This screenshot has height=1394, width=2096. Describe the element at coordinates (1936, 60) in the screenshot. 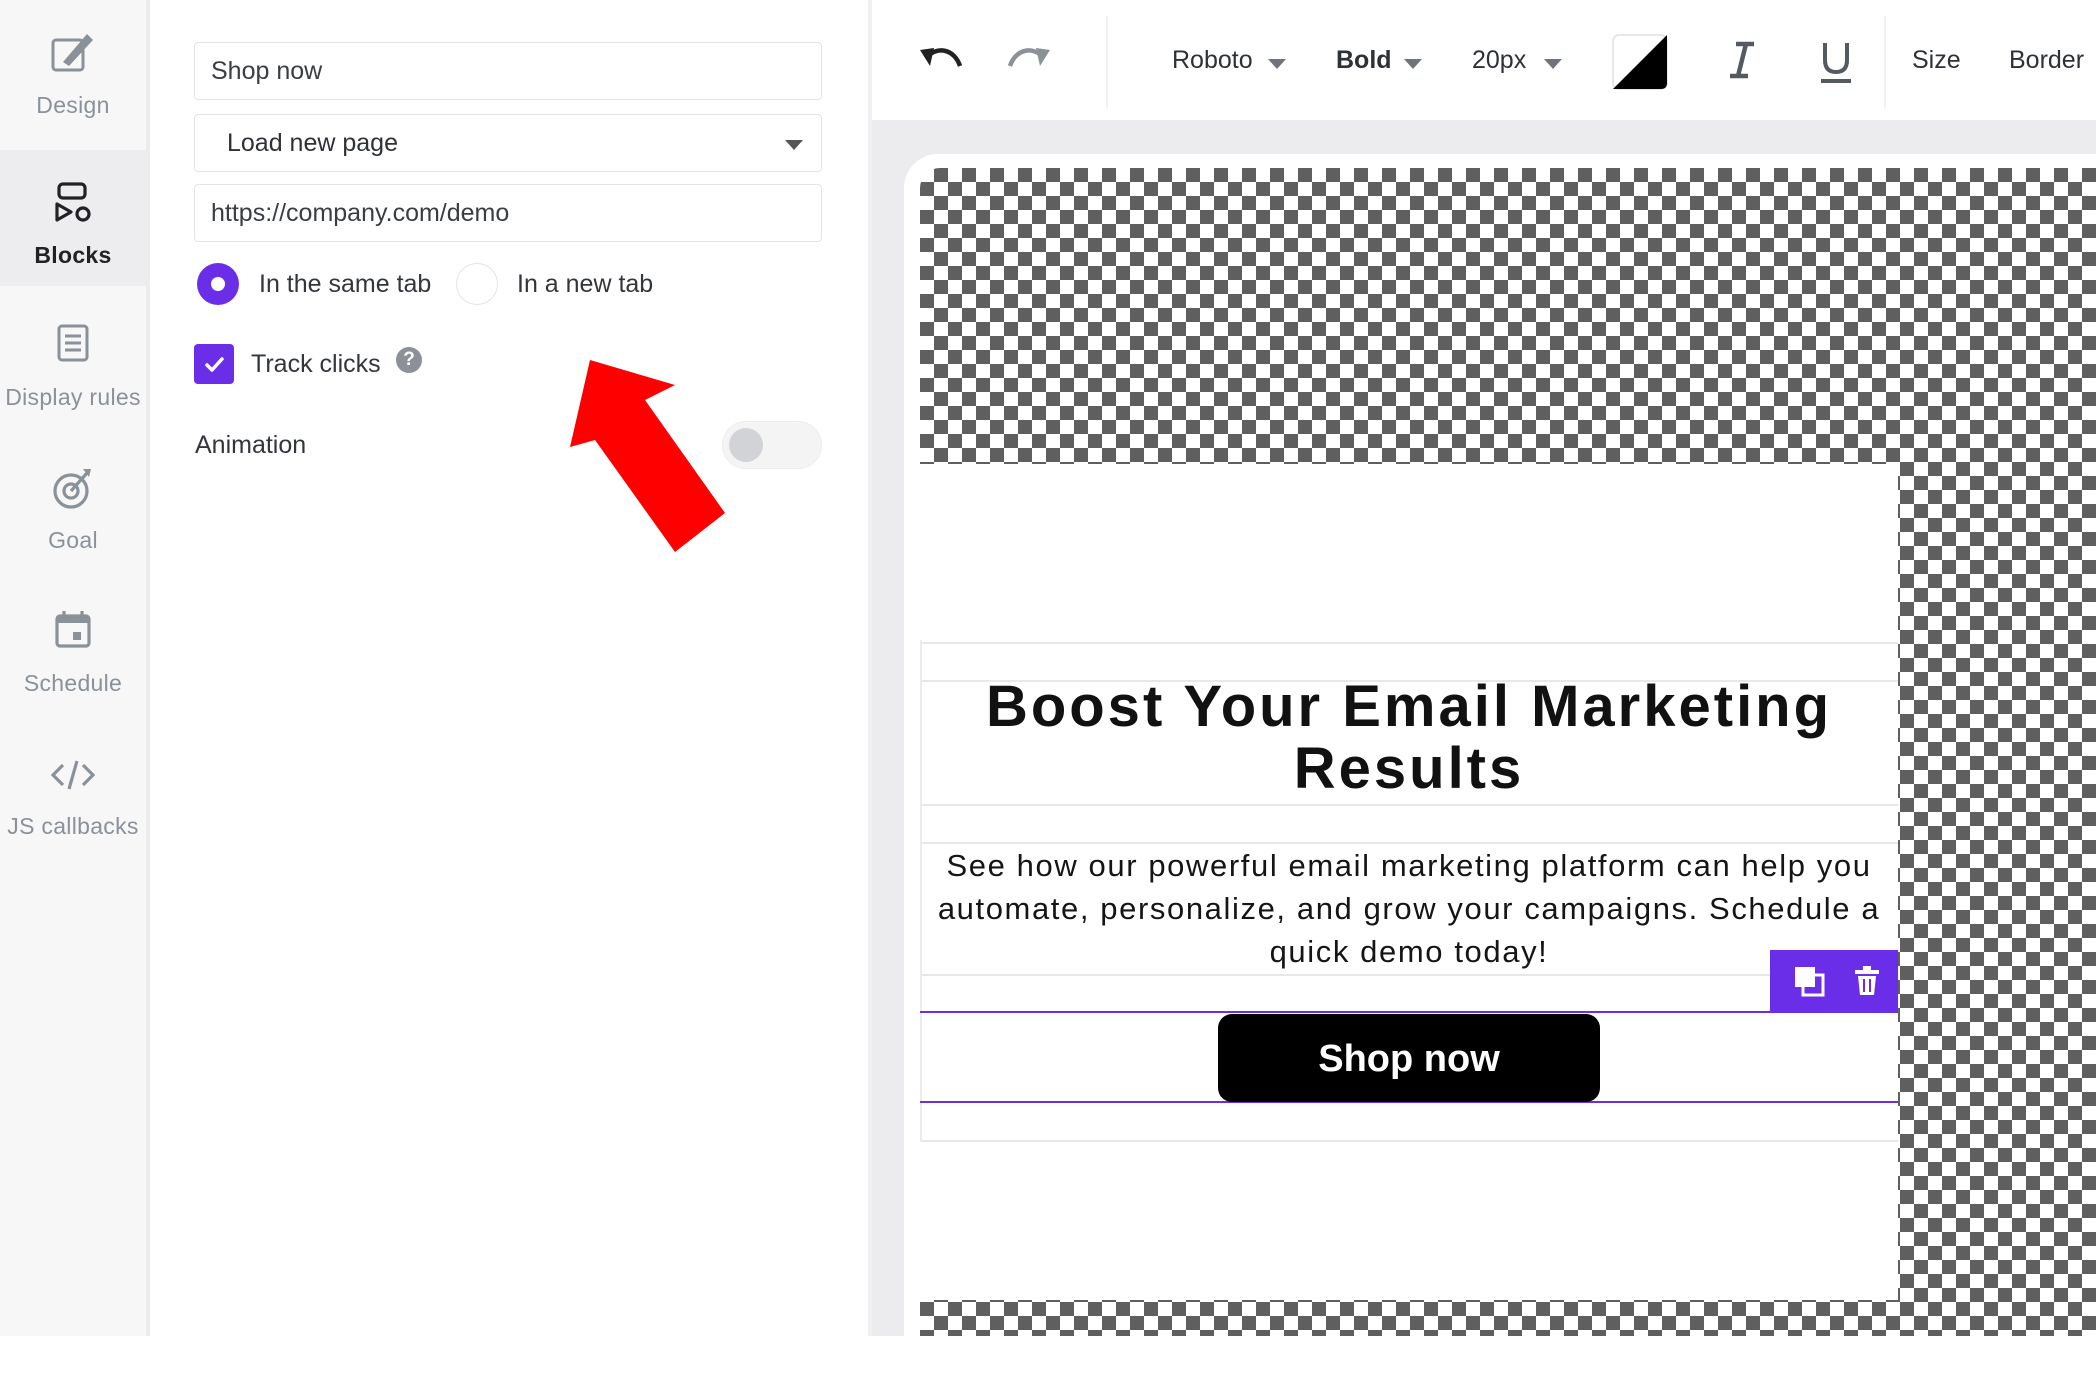

I see `size-menu: Size` at that location.